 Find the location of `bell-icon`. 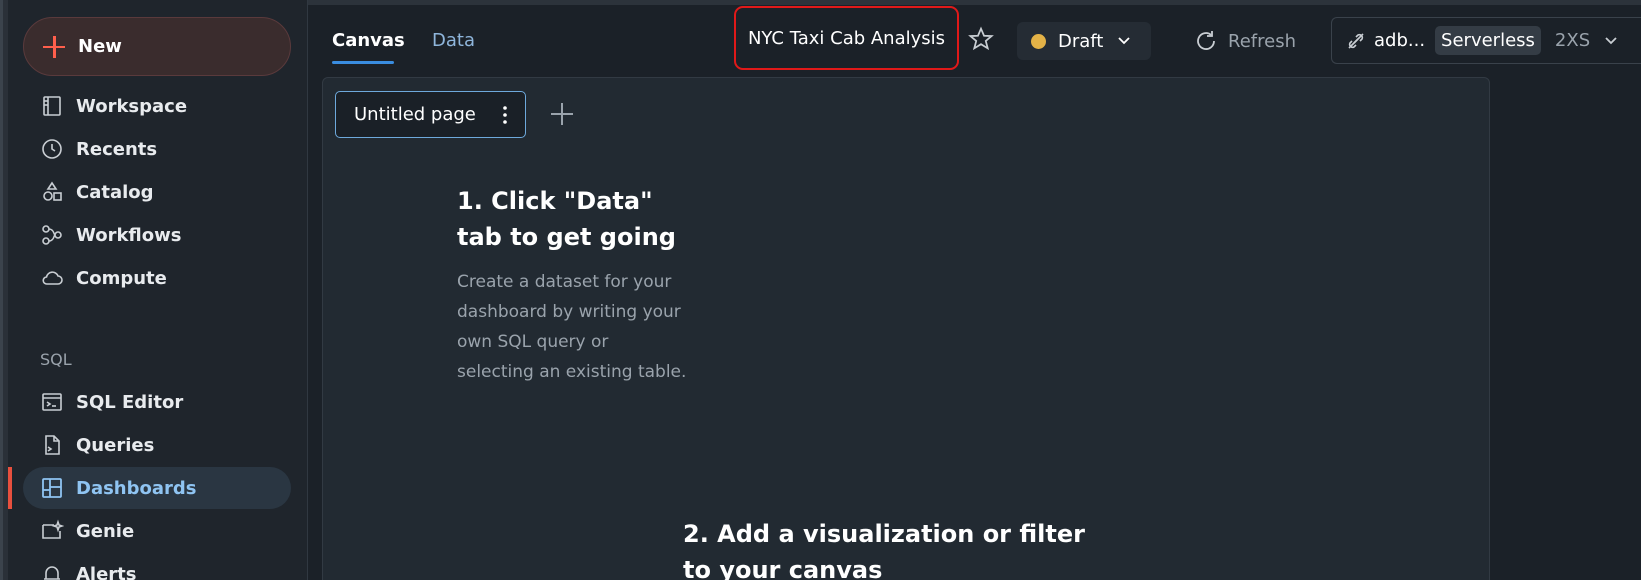

bell-icon is located at coordinates (52, 571).